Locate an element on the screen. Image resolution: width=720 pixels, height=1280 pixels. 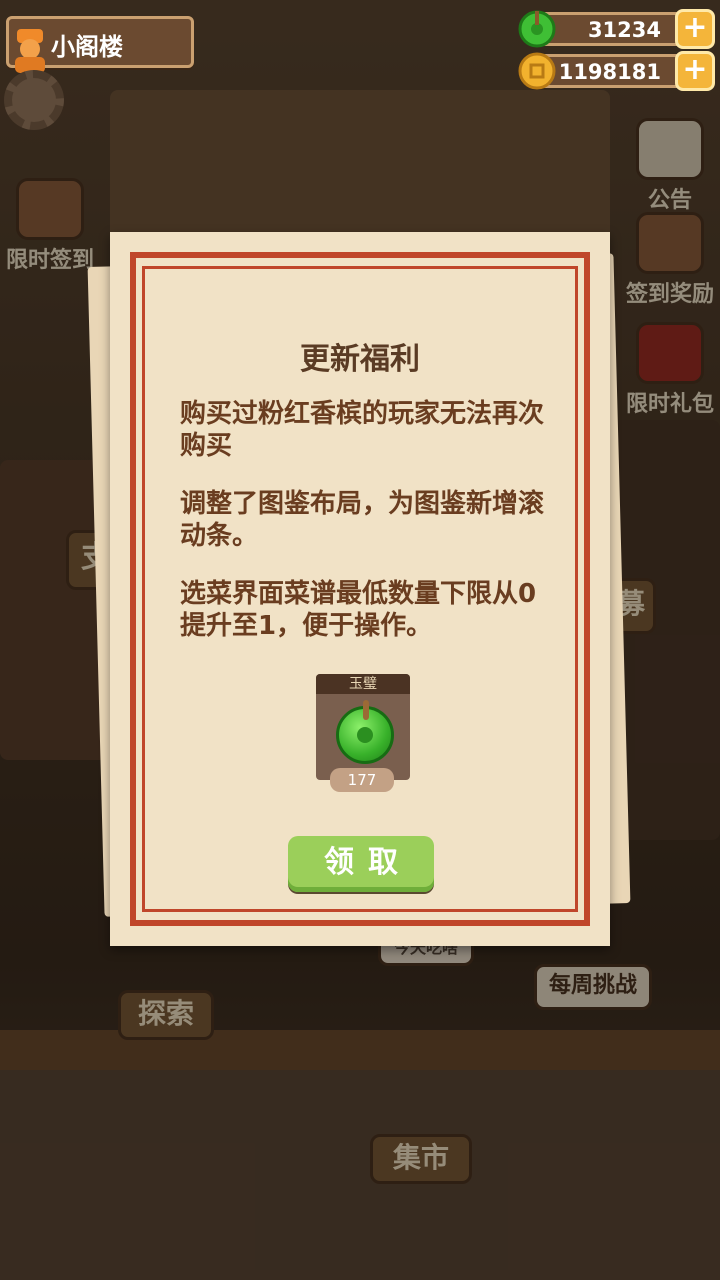
jade-currency-icon is located at coordinates (537, 29).